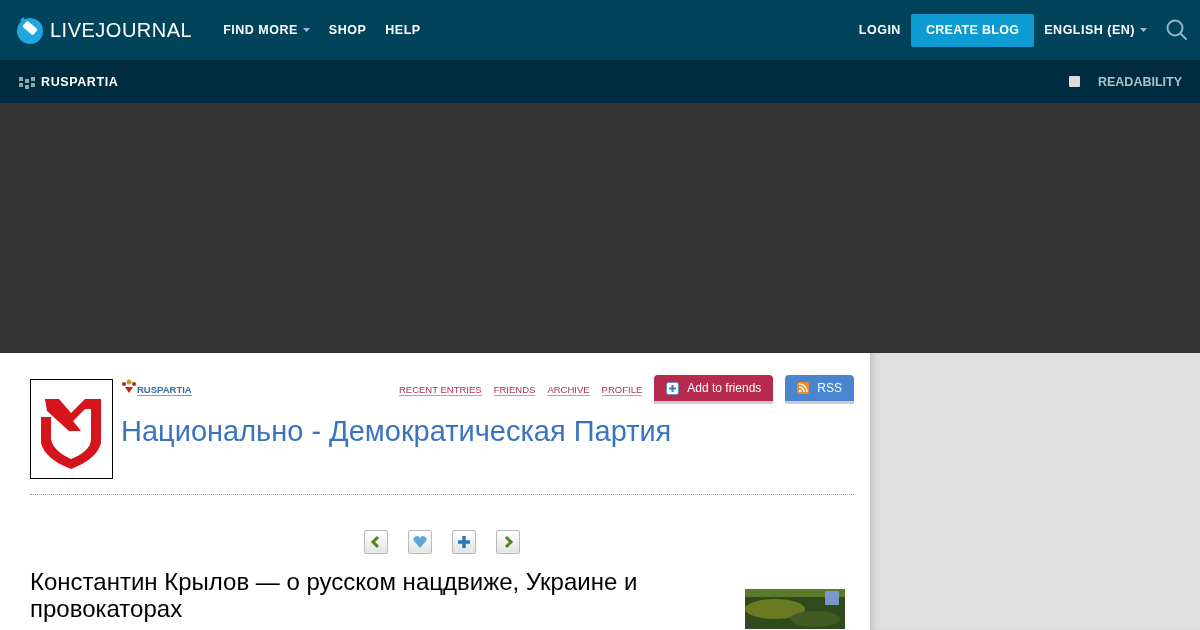 Image resolution: width=1200 pixels, height=630 pixels. I want to click on readability-checkbox, so click(1074, 81).